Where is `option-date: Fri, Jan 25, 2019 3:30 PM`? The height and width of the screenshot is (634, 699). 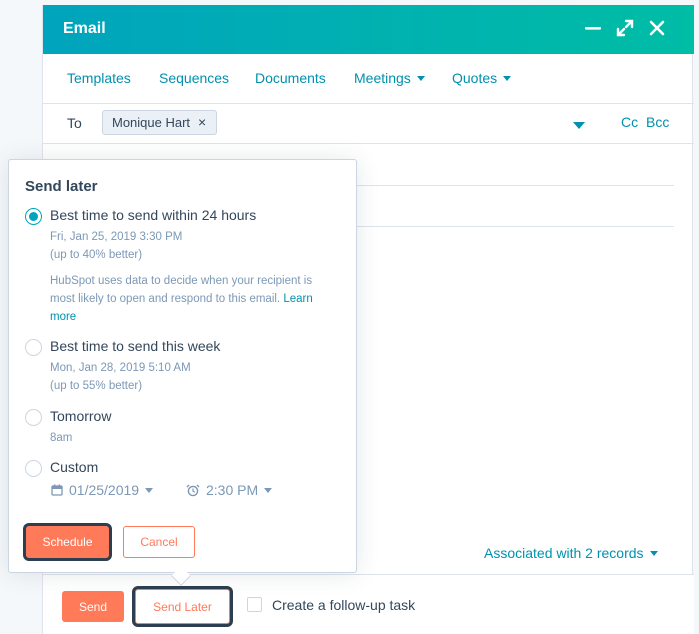
option-date: Fri, Jan 25, 2019 3:30 PM is located at coordinates (116, 237).